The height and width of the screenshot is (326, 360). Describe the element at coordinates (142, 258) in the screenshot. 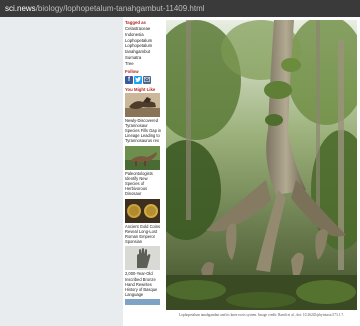

I see `bronze-hand-thumbnail` at that location.